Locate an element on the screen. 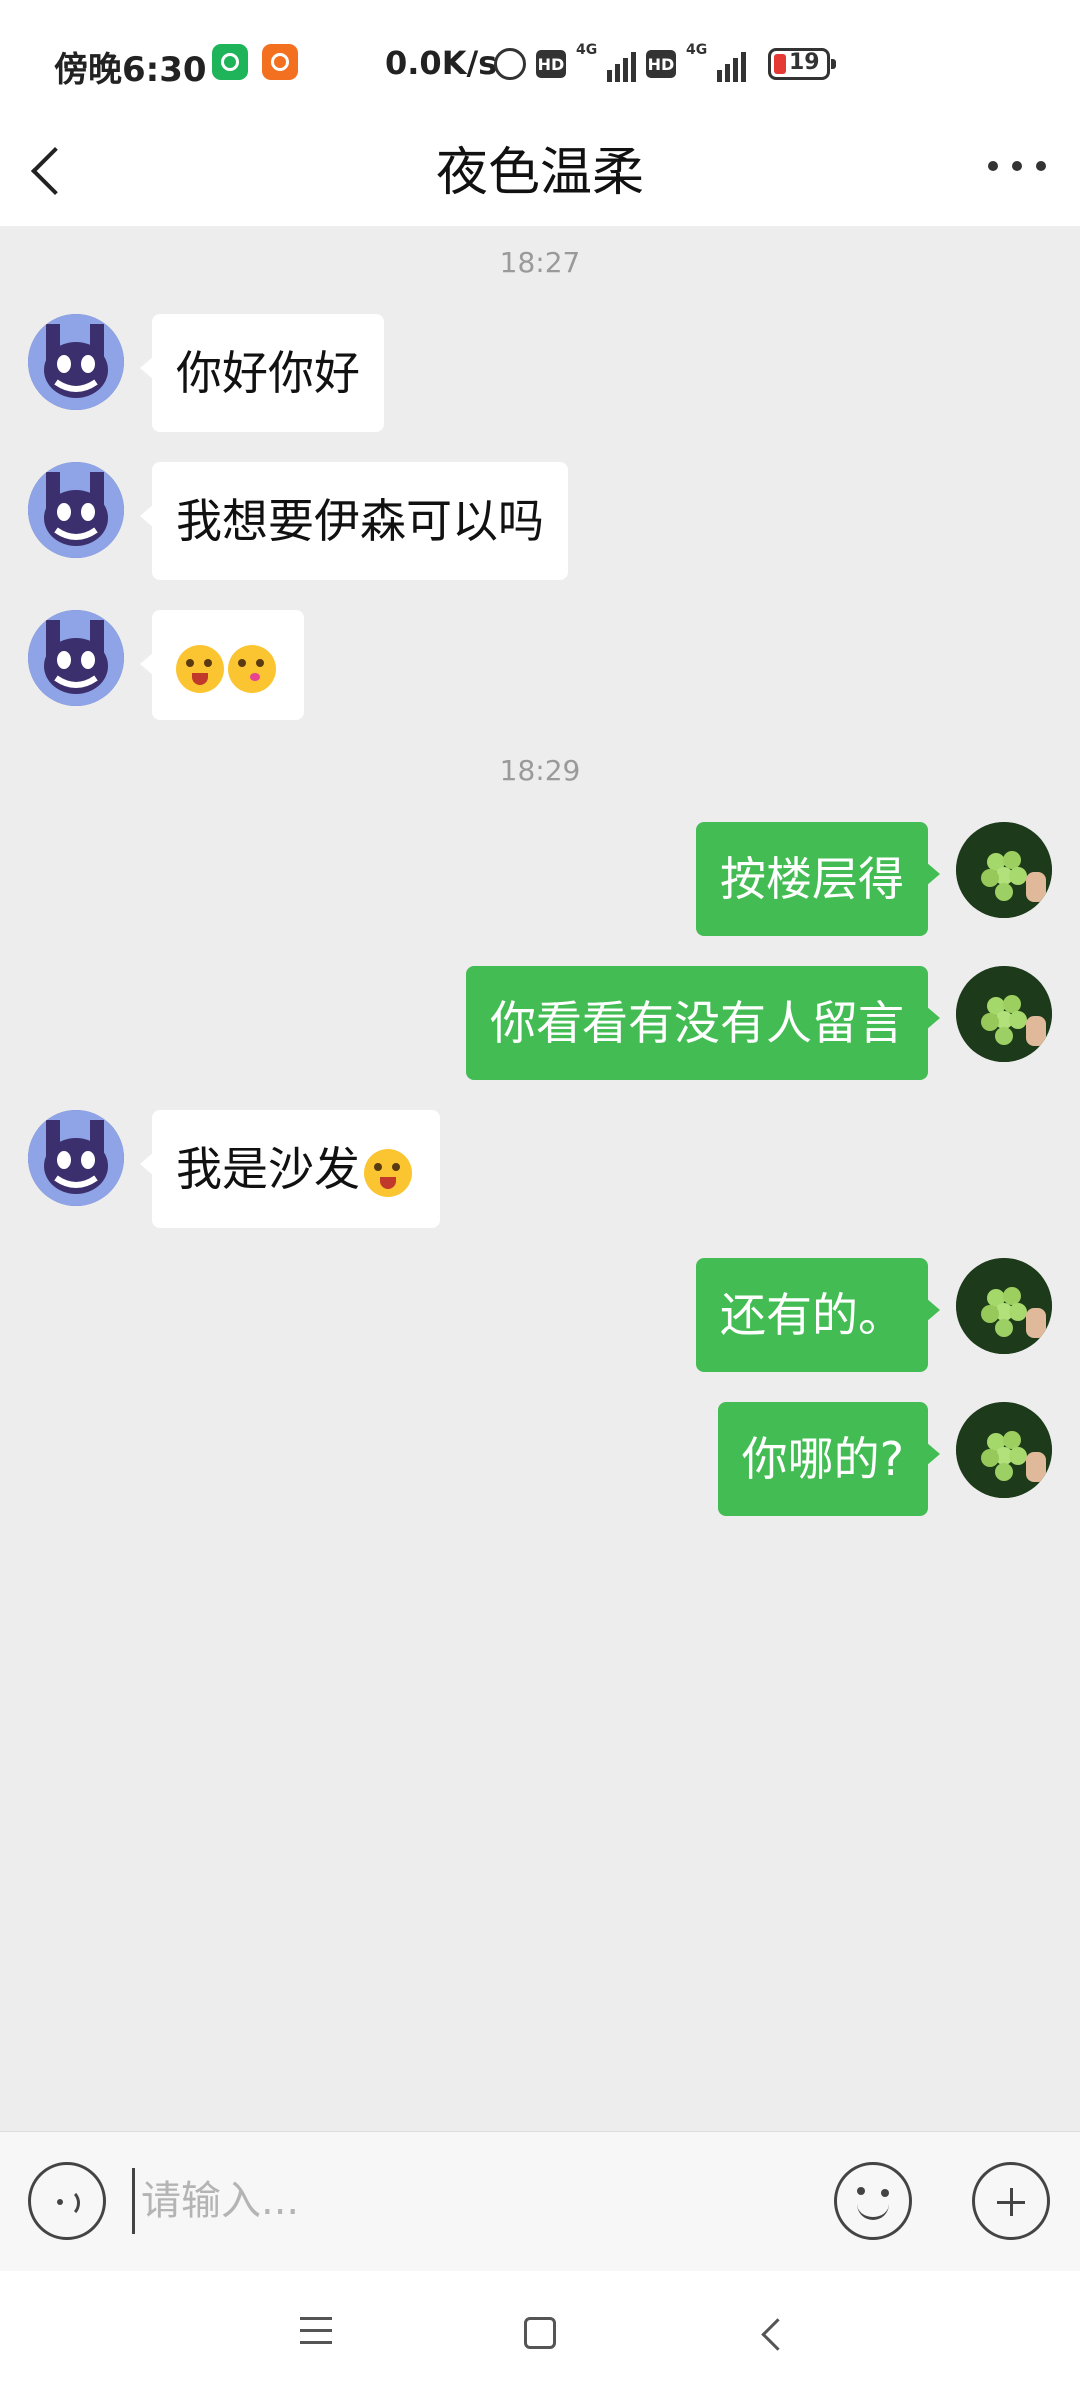 The width and height of the screenshot is (1080, 2400). timestamp: 18:27 is located at coordinates (540, 262).